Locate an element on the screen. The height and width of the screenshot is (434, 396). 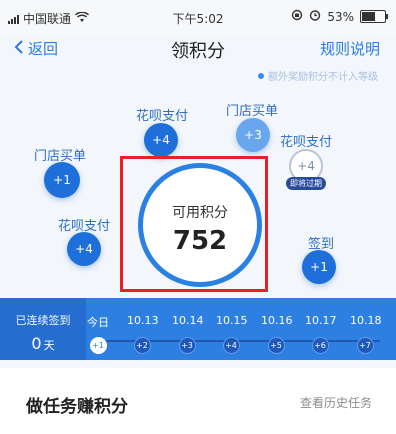
notice-dot-icon is located at coordinates (261, 75).